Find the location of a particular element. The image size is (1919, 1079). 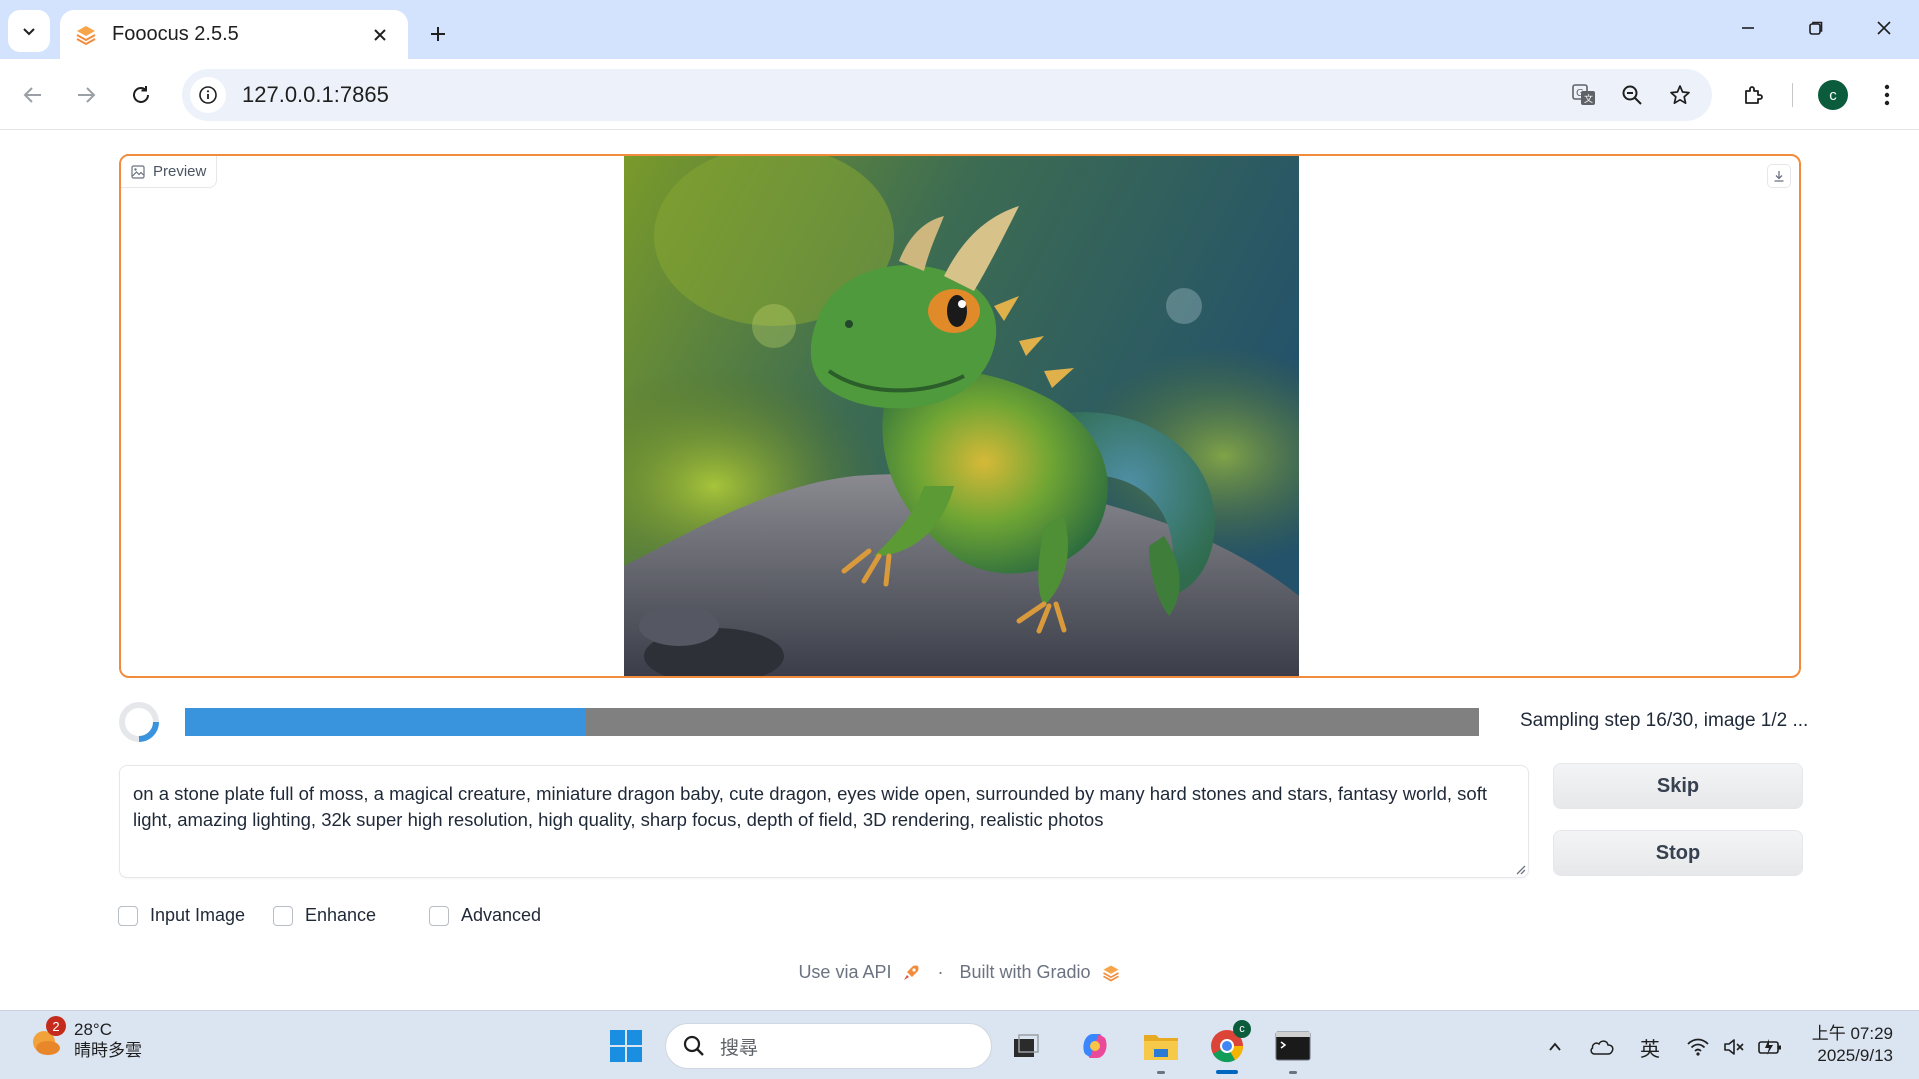

windows-taskbar: 2 28°C 晴時多雲 搜尋 c 英 上午 07:29 2025/9/13 is located at coordinates (959, 1044).